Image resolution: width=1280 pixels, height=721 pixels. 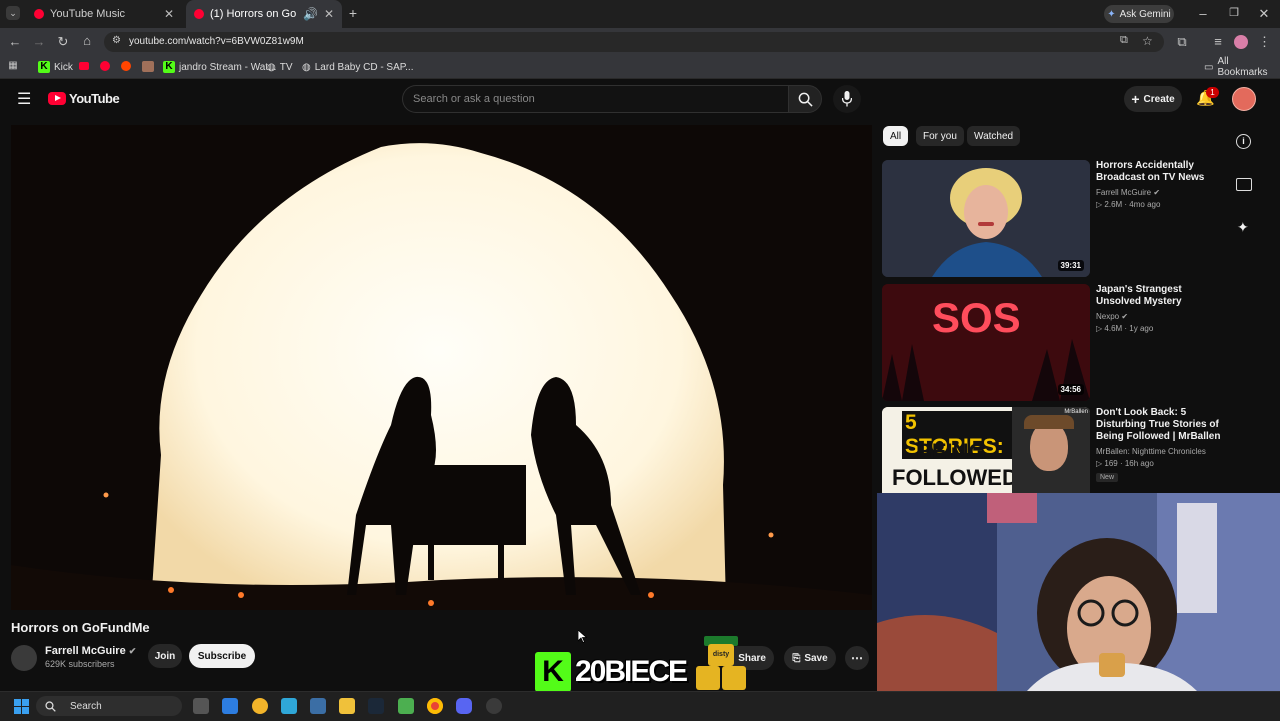 I want to click on bookmark-tv: ◍ TV, so click(x=280, y=67).